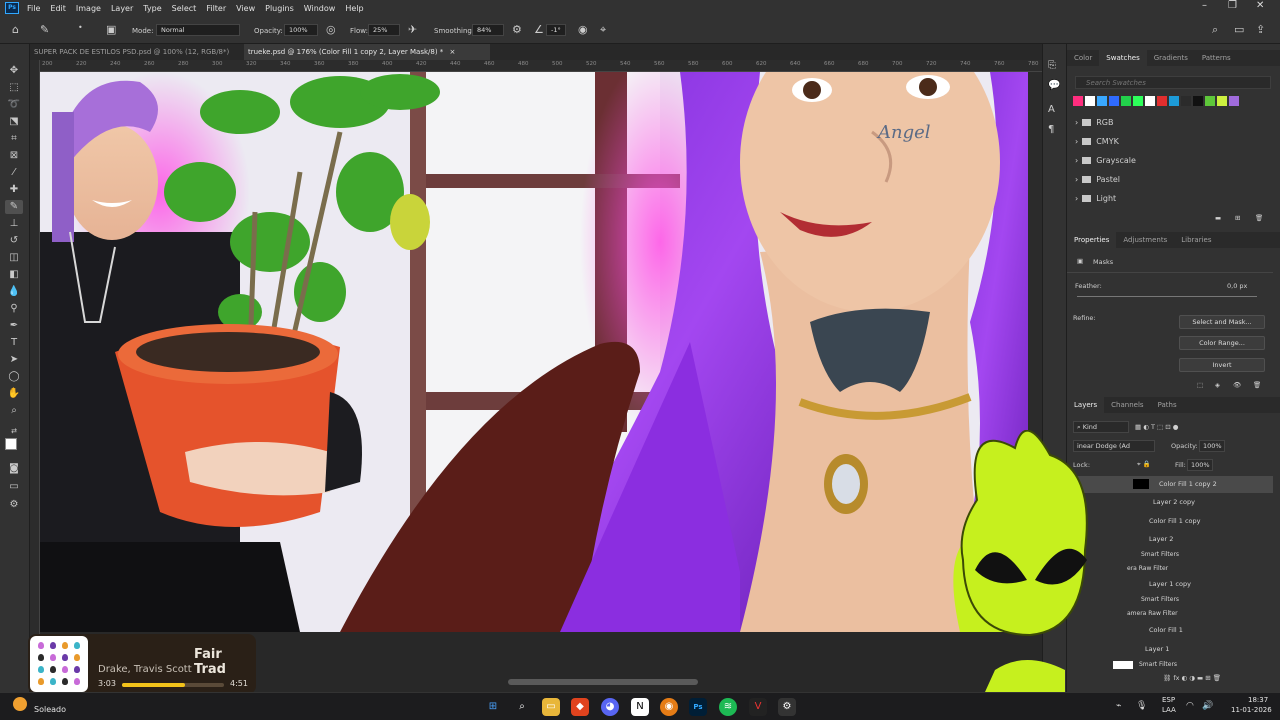  I want to click on tab-layers: Layers, so click(1086, 405).